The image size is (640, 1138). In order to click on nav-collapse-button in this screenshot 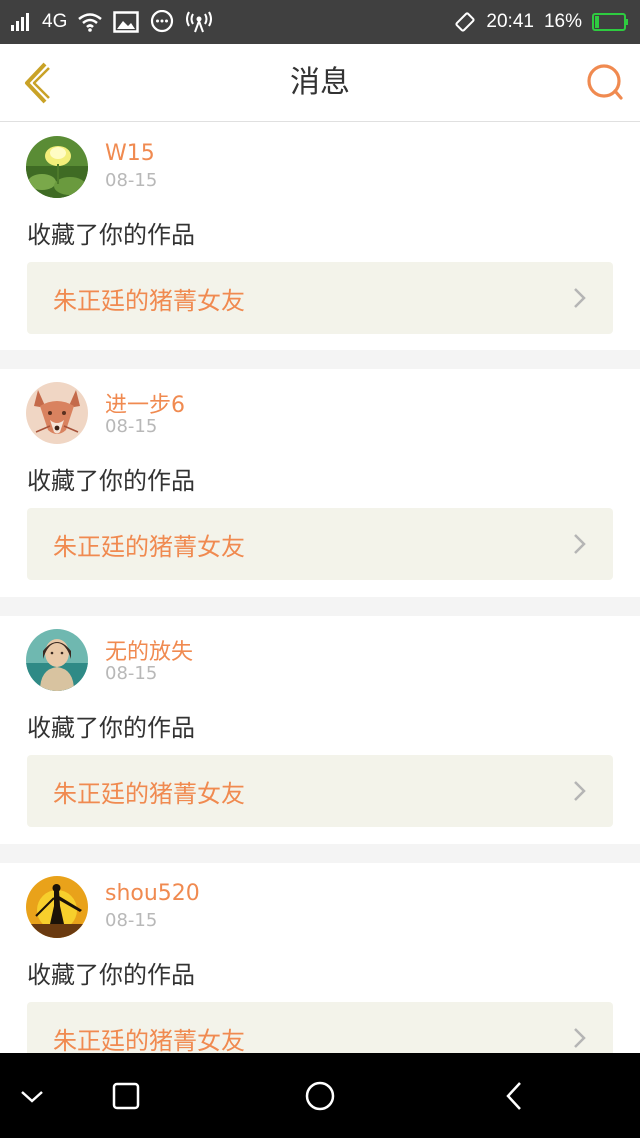, I will do `click(32, 1096)`.